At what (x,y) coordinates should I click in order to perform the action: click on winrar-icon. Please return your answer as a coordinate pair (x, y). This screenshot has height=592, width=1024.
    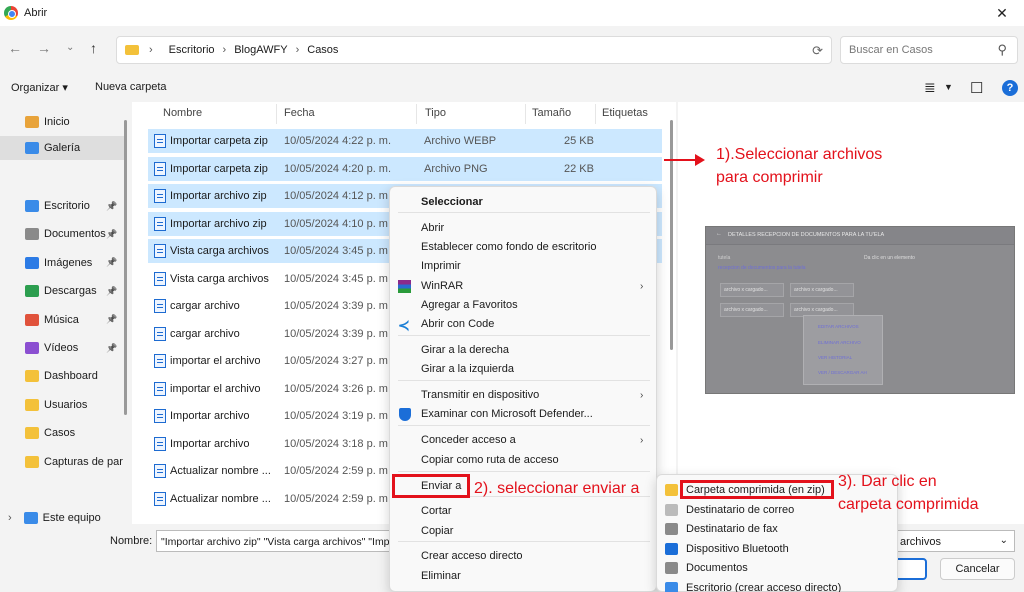
    Looking at the image, I should click on (404, 286).